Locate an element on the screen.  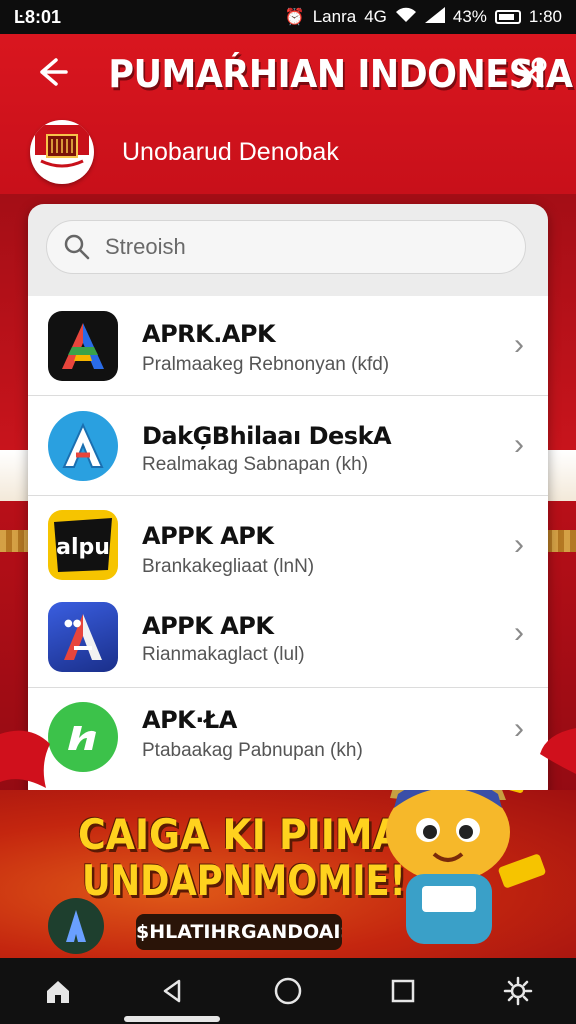
settings-gear-icon is located at coordinates (518, 991).